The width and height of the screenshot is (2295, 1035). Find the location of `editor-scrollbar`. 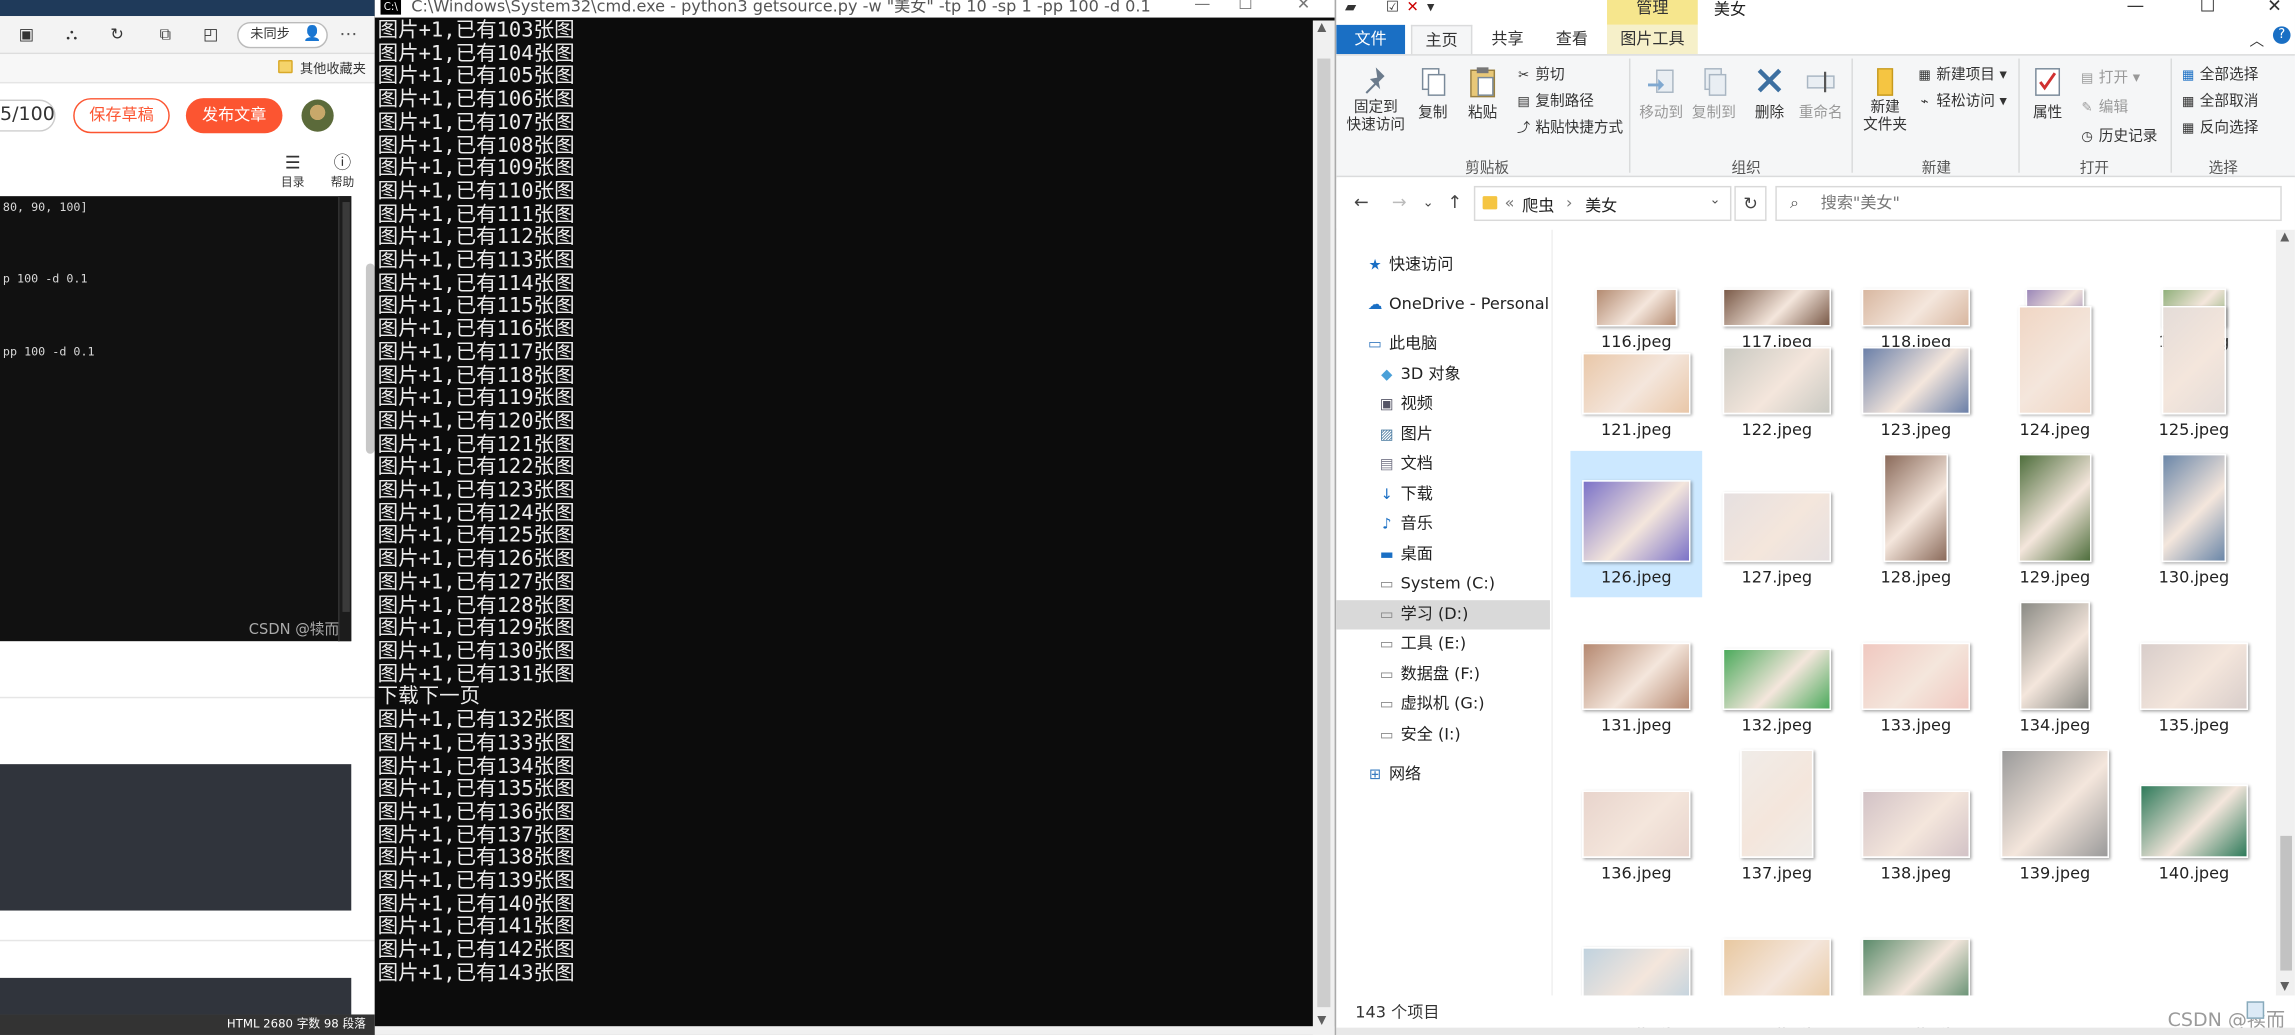

editor-scrollbar is located at coordinates (345, 419).